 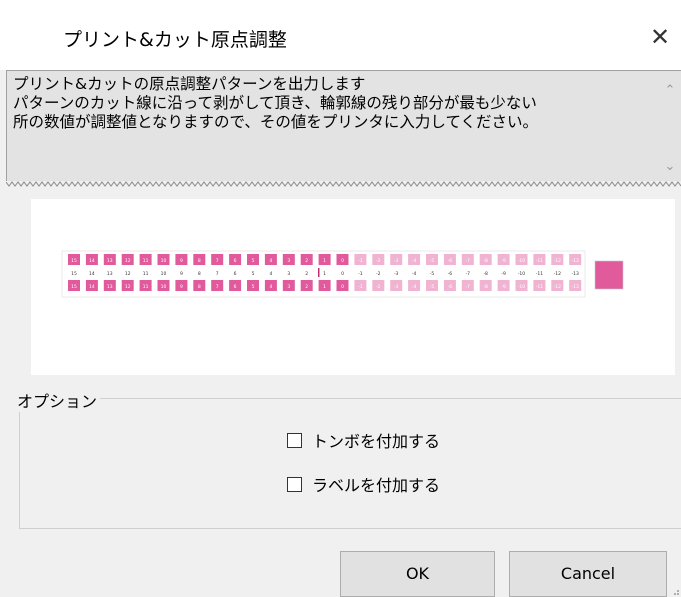 What do you see at coordinates (324, 261) in the screenshot?
I see `pattern-cell-top-number: 1` at bounding box center [324, 261].